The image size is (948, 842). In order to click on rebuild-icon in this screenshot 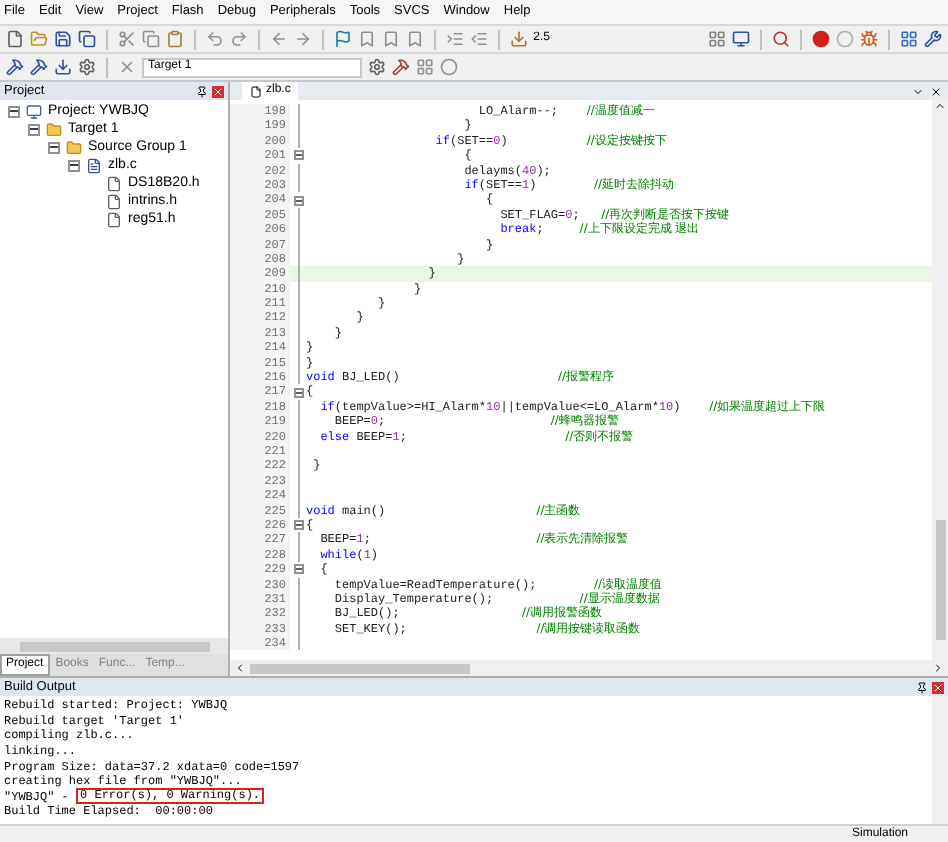, I will do `click(39, 67)`.